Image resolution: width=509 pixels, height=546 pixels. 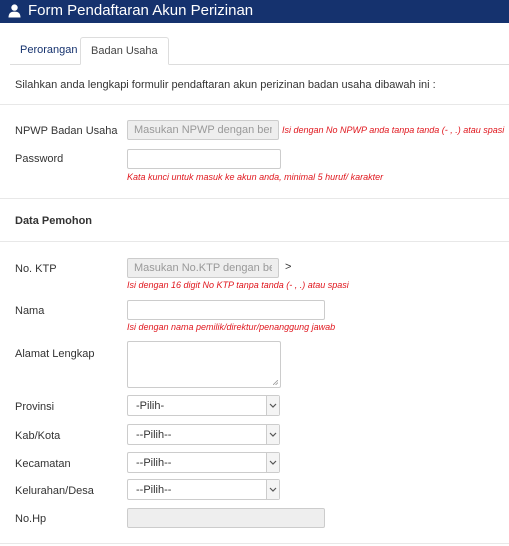 I want to click on nama-input, so click(x=226, y=310).